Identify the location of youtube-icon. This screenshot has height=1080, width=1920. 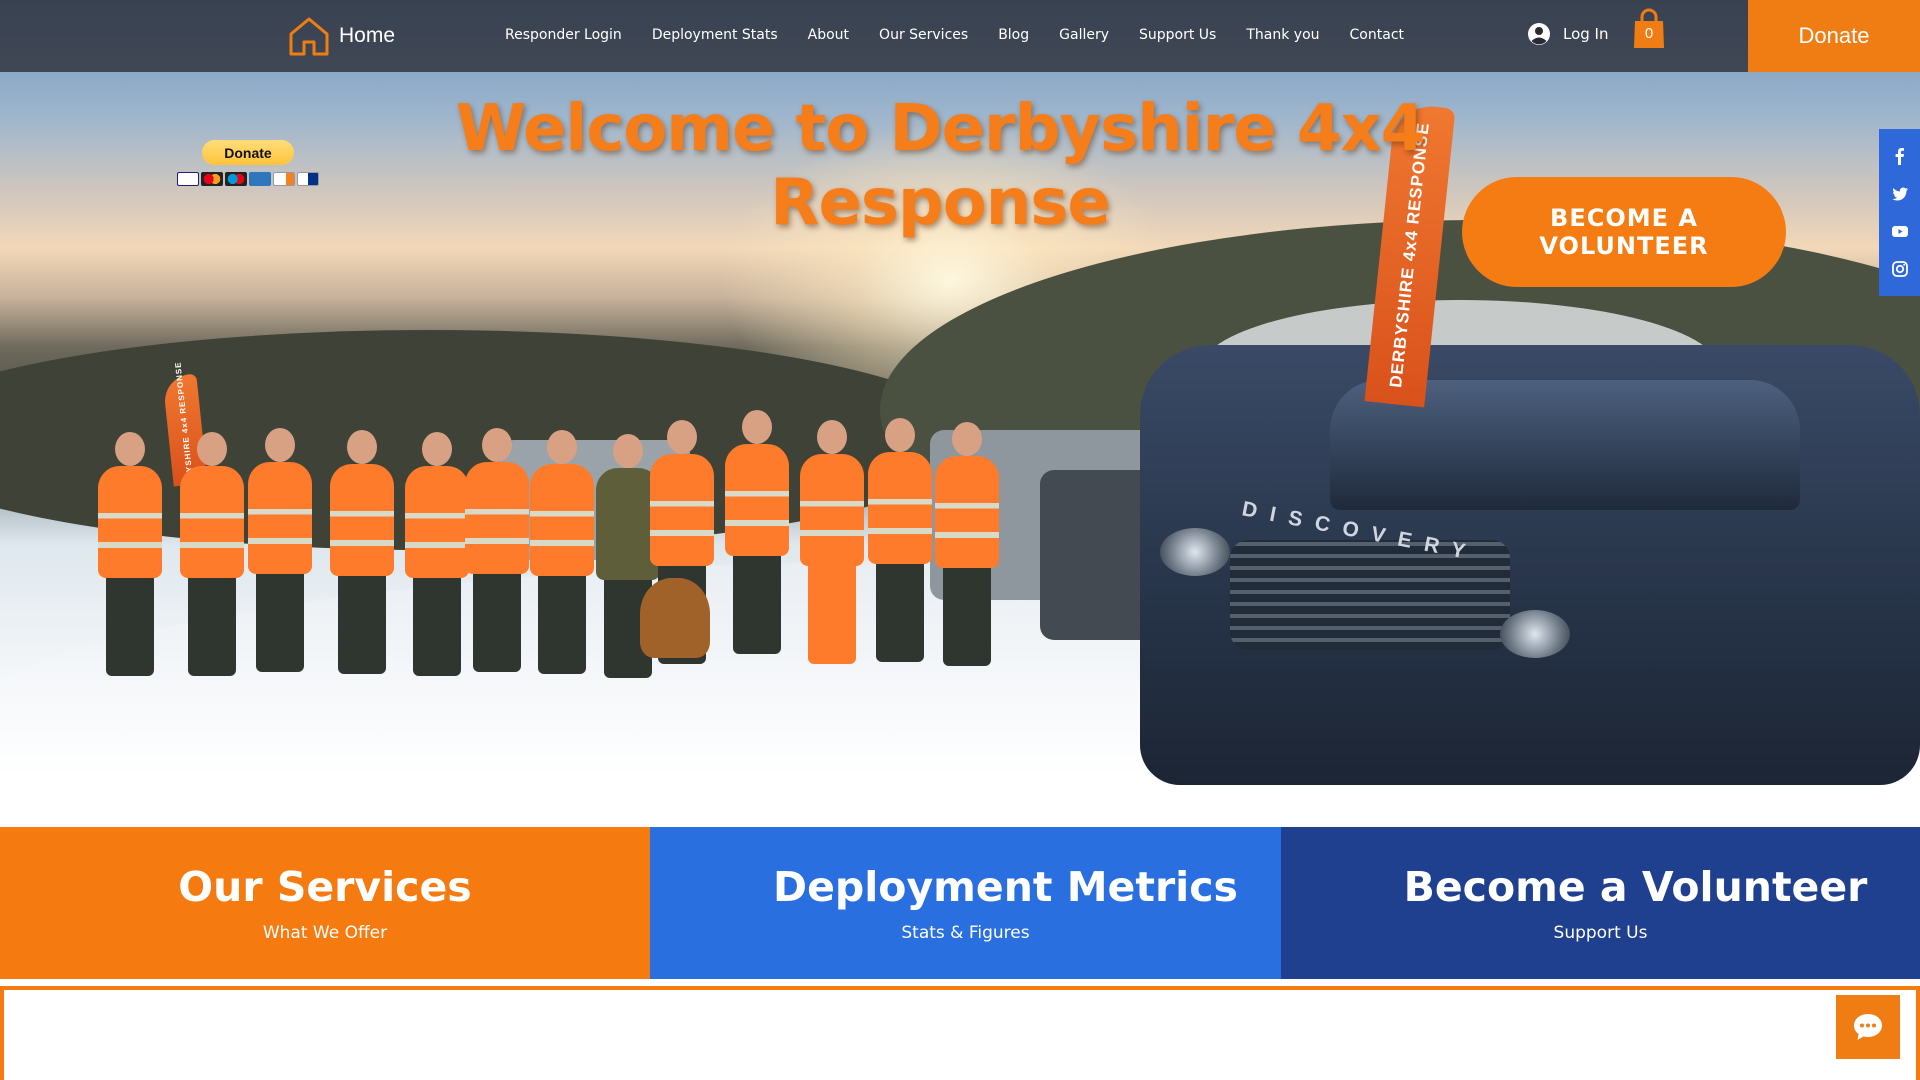
(1899, 232).